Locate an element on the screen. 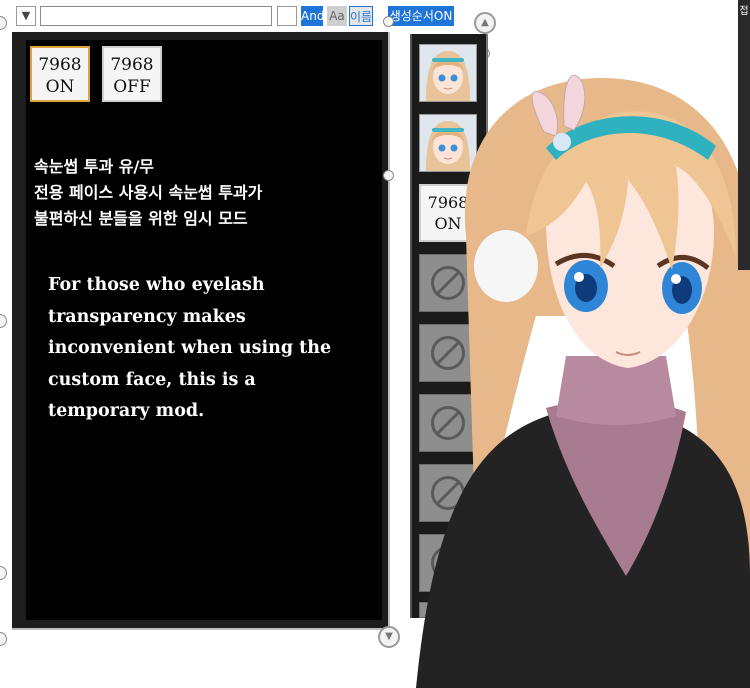 The width and height of the screenshot is (750, 688). toolbar: ▼ And Aa 이름 생성순서ON is located at coordinates (235, 16).